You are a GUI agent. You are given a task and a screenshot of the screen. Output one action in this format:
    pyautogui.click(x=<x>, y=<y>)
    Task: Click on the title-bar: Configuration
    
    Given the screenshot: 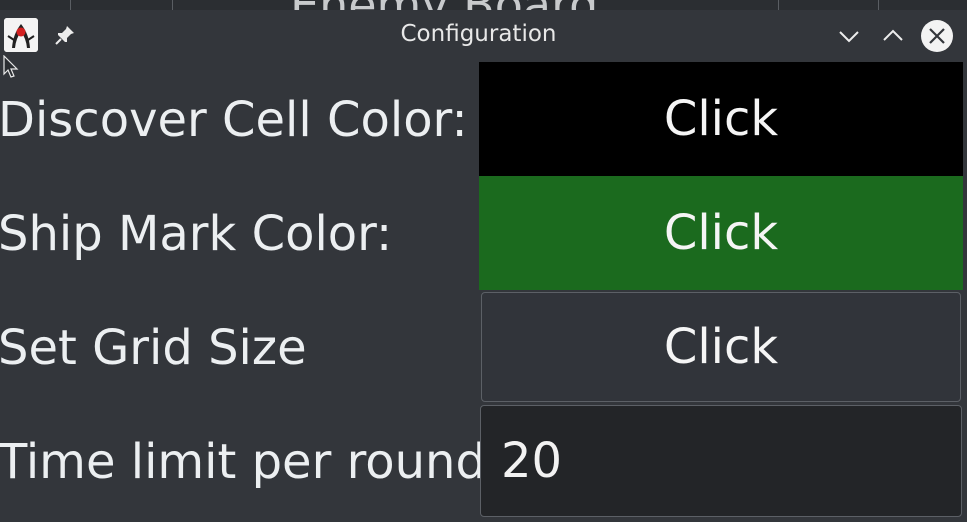 What is the action you would take?
    pyautogui.click(x=483, y=36)
    